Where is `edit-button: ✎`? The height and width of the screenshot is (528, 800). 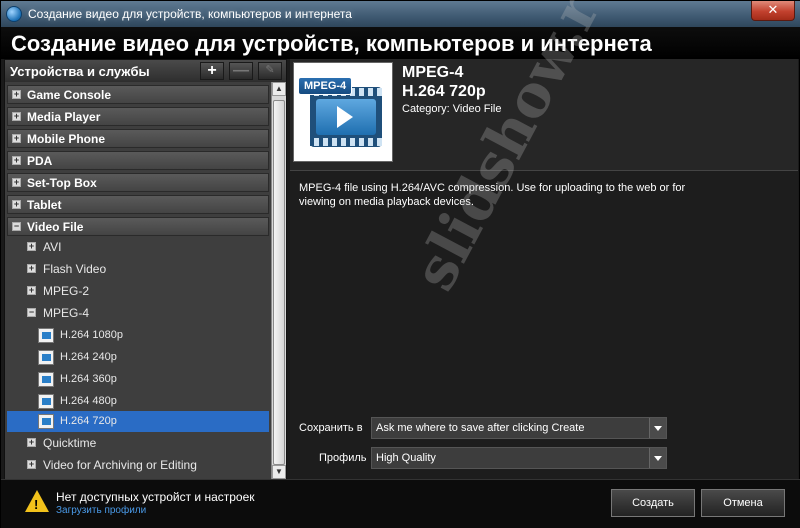
edit-button: ✎ is located at coordinates (270, 71).